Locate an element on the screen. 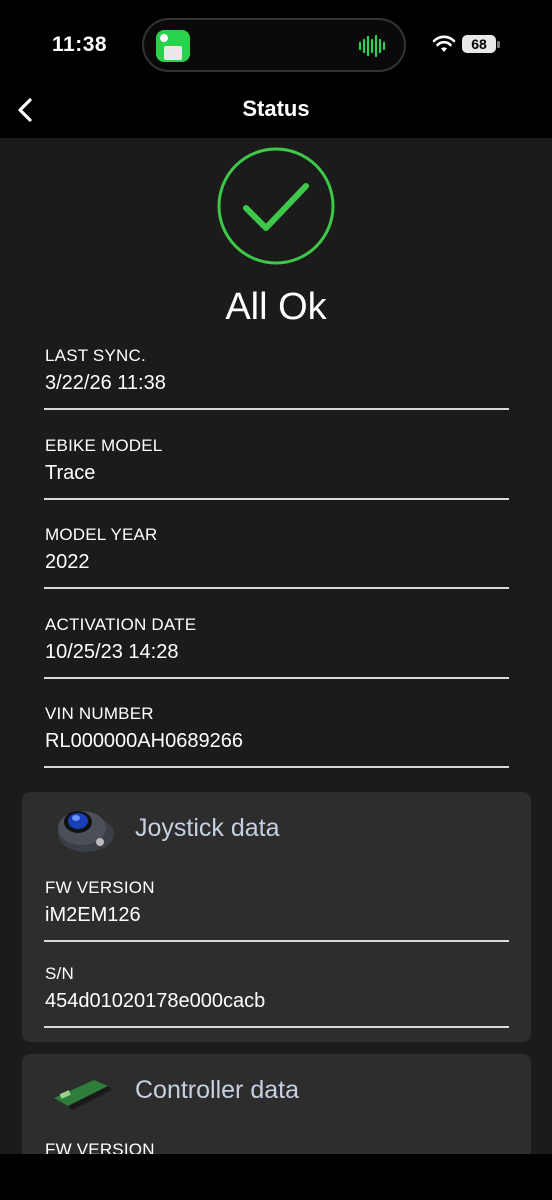 This screenshot has width=552, height=1200. bottom-safe-area is located at coordinates (276, 1177).